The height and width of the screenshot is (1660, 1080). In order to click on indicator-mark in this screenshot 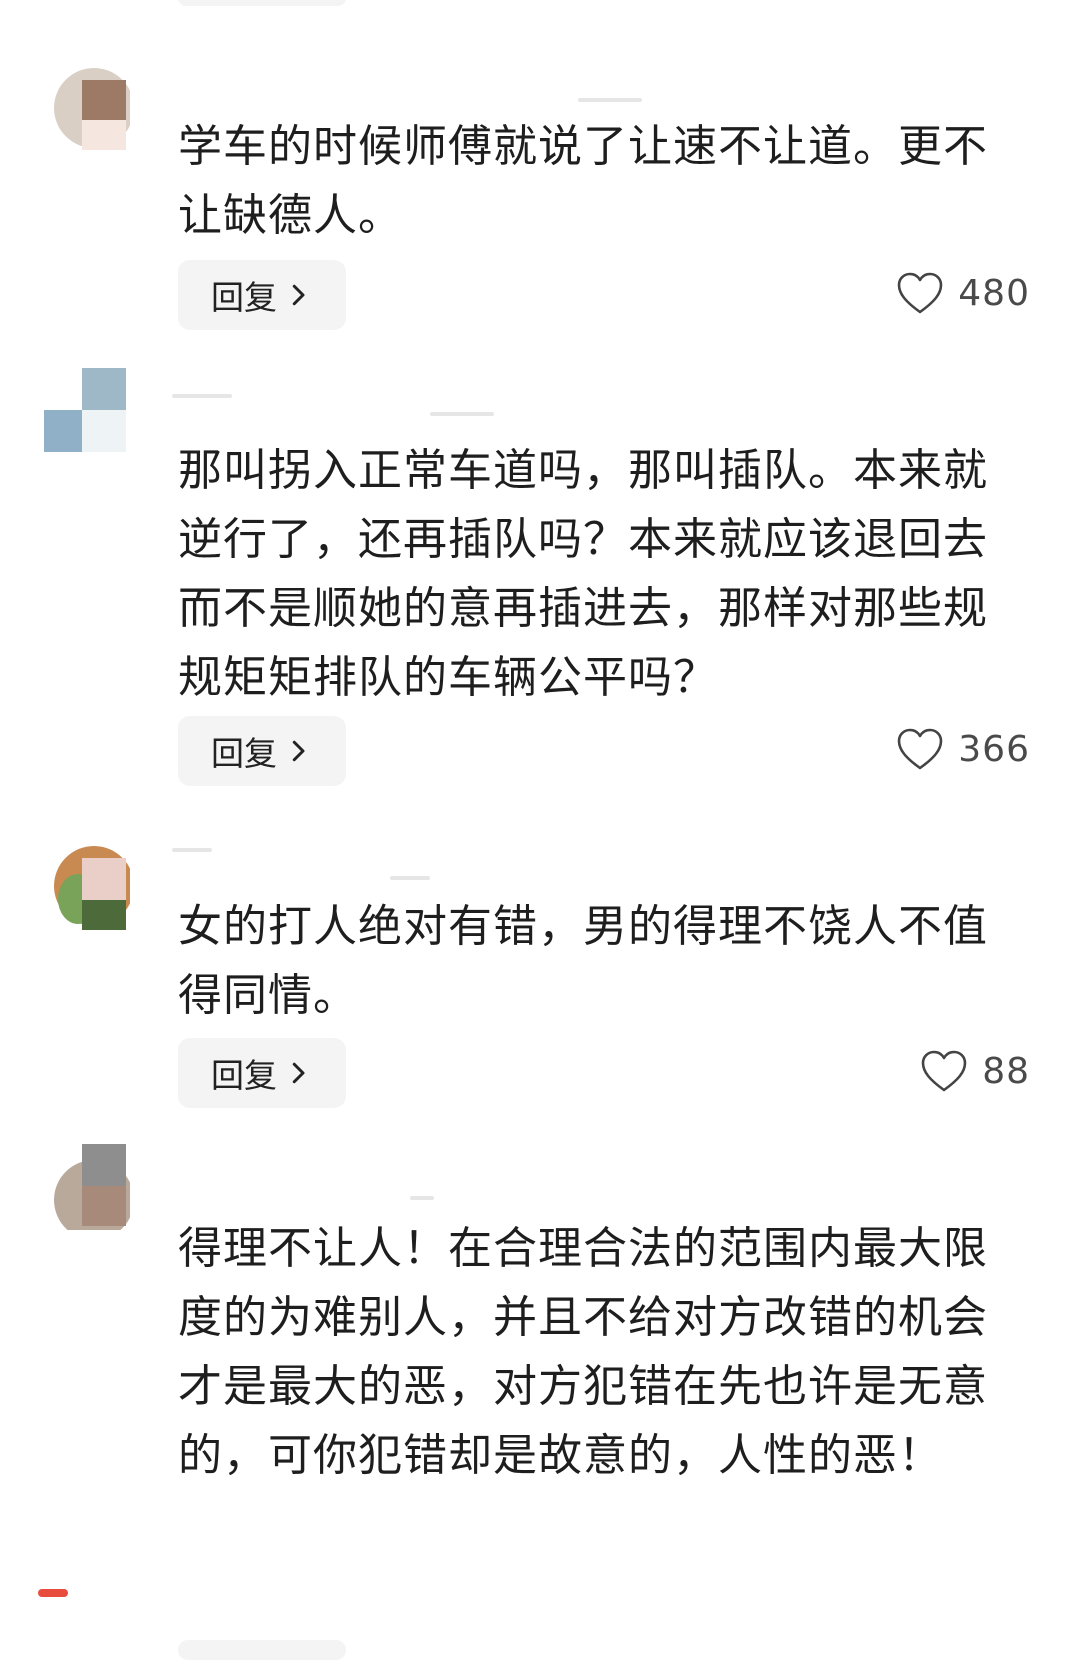, I will do `click(53, 1593)`.